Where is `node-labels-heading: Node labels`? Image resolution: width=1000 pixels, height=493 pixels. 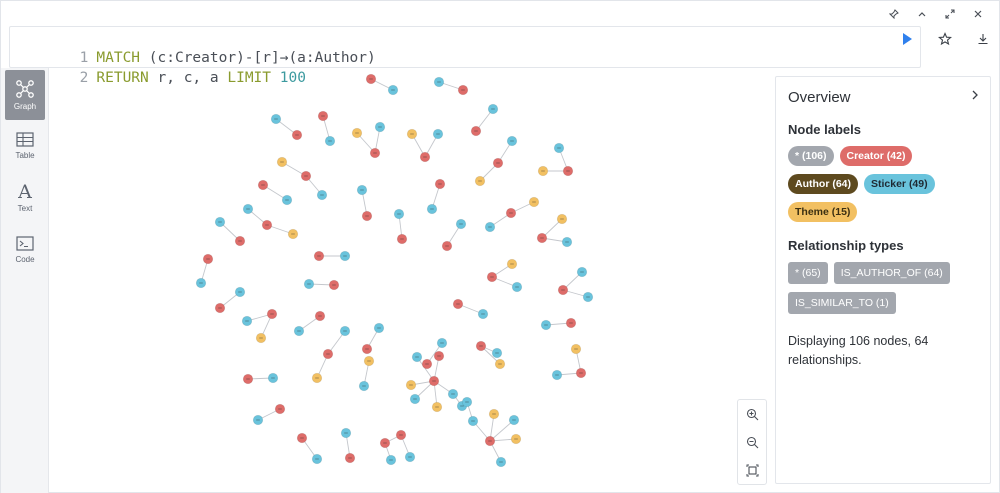 node-labels-heading: Node labels is located at coordinates (824, 129).